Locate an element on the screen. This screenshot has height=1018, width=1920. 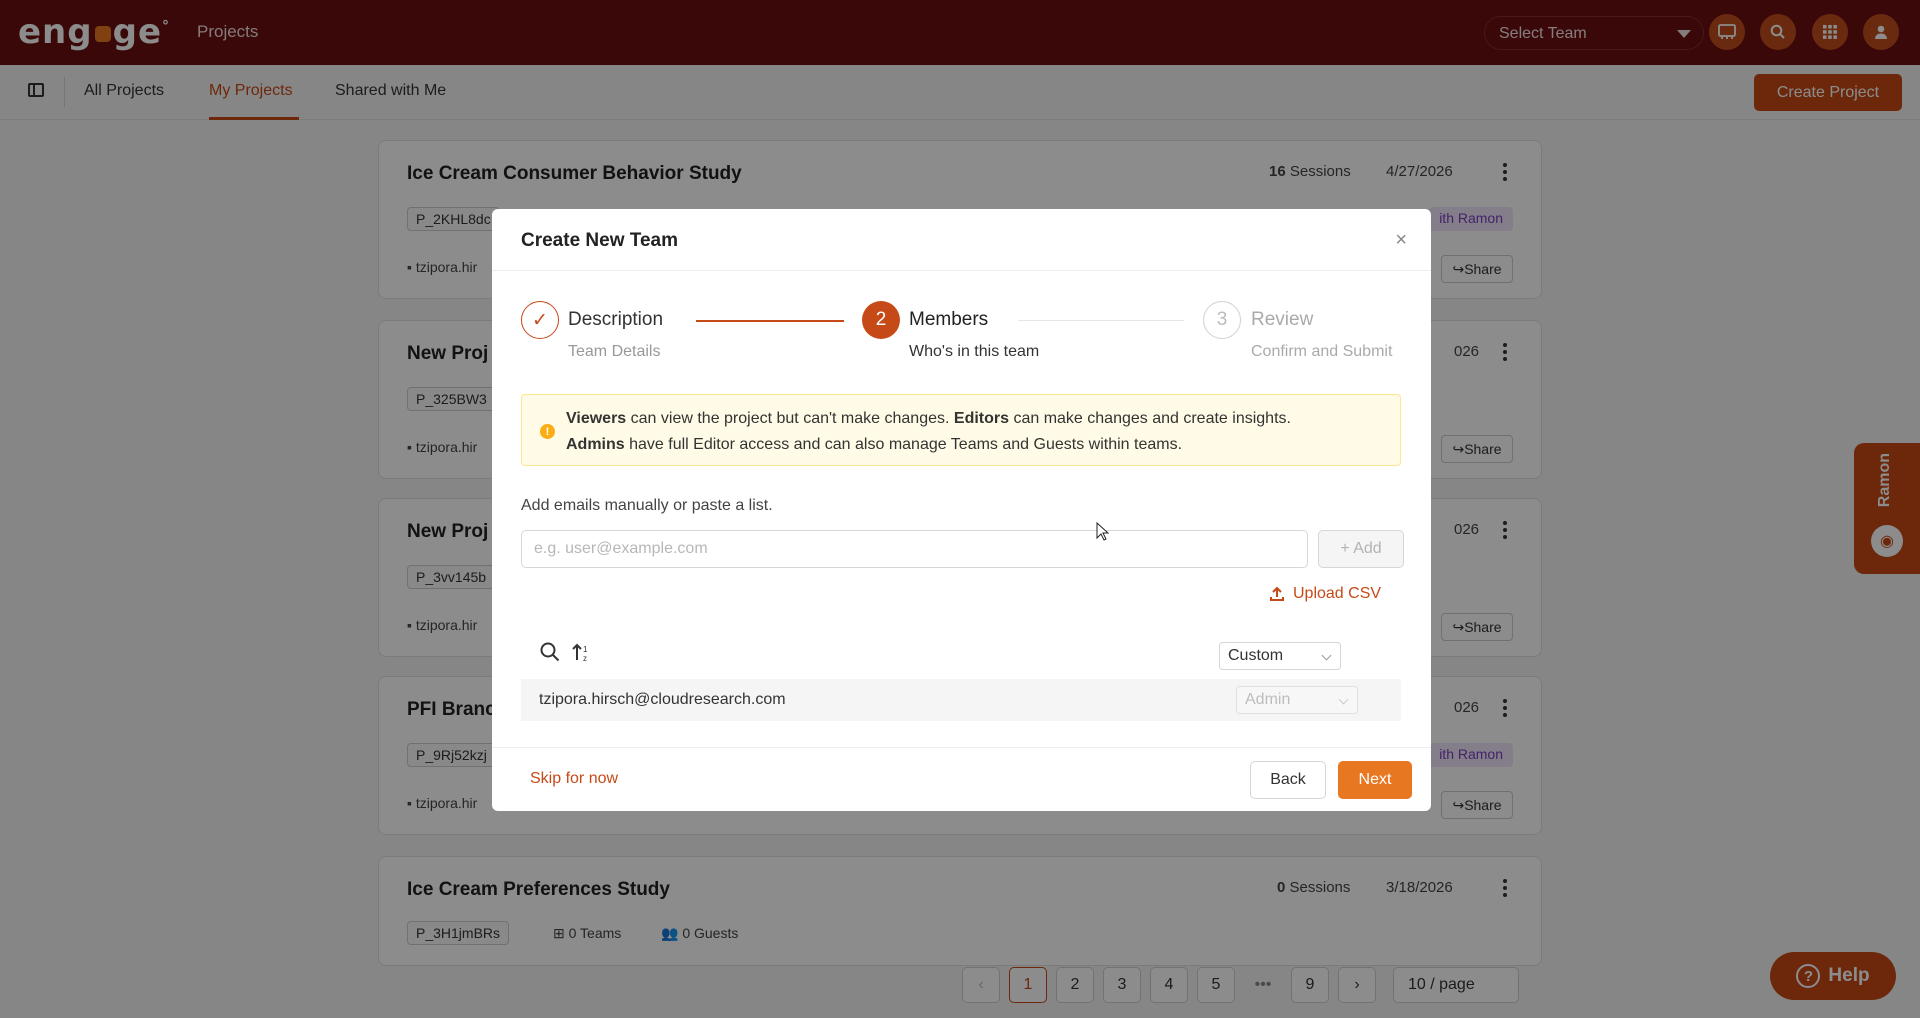
upload-csv-button: Upload CSV is located at coordinates (1325, 594).